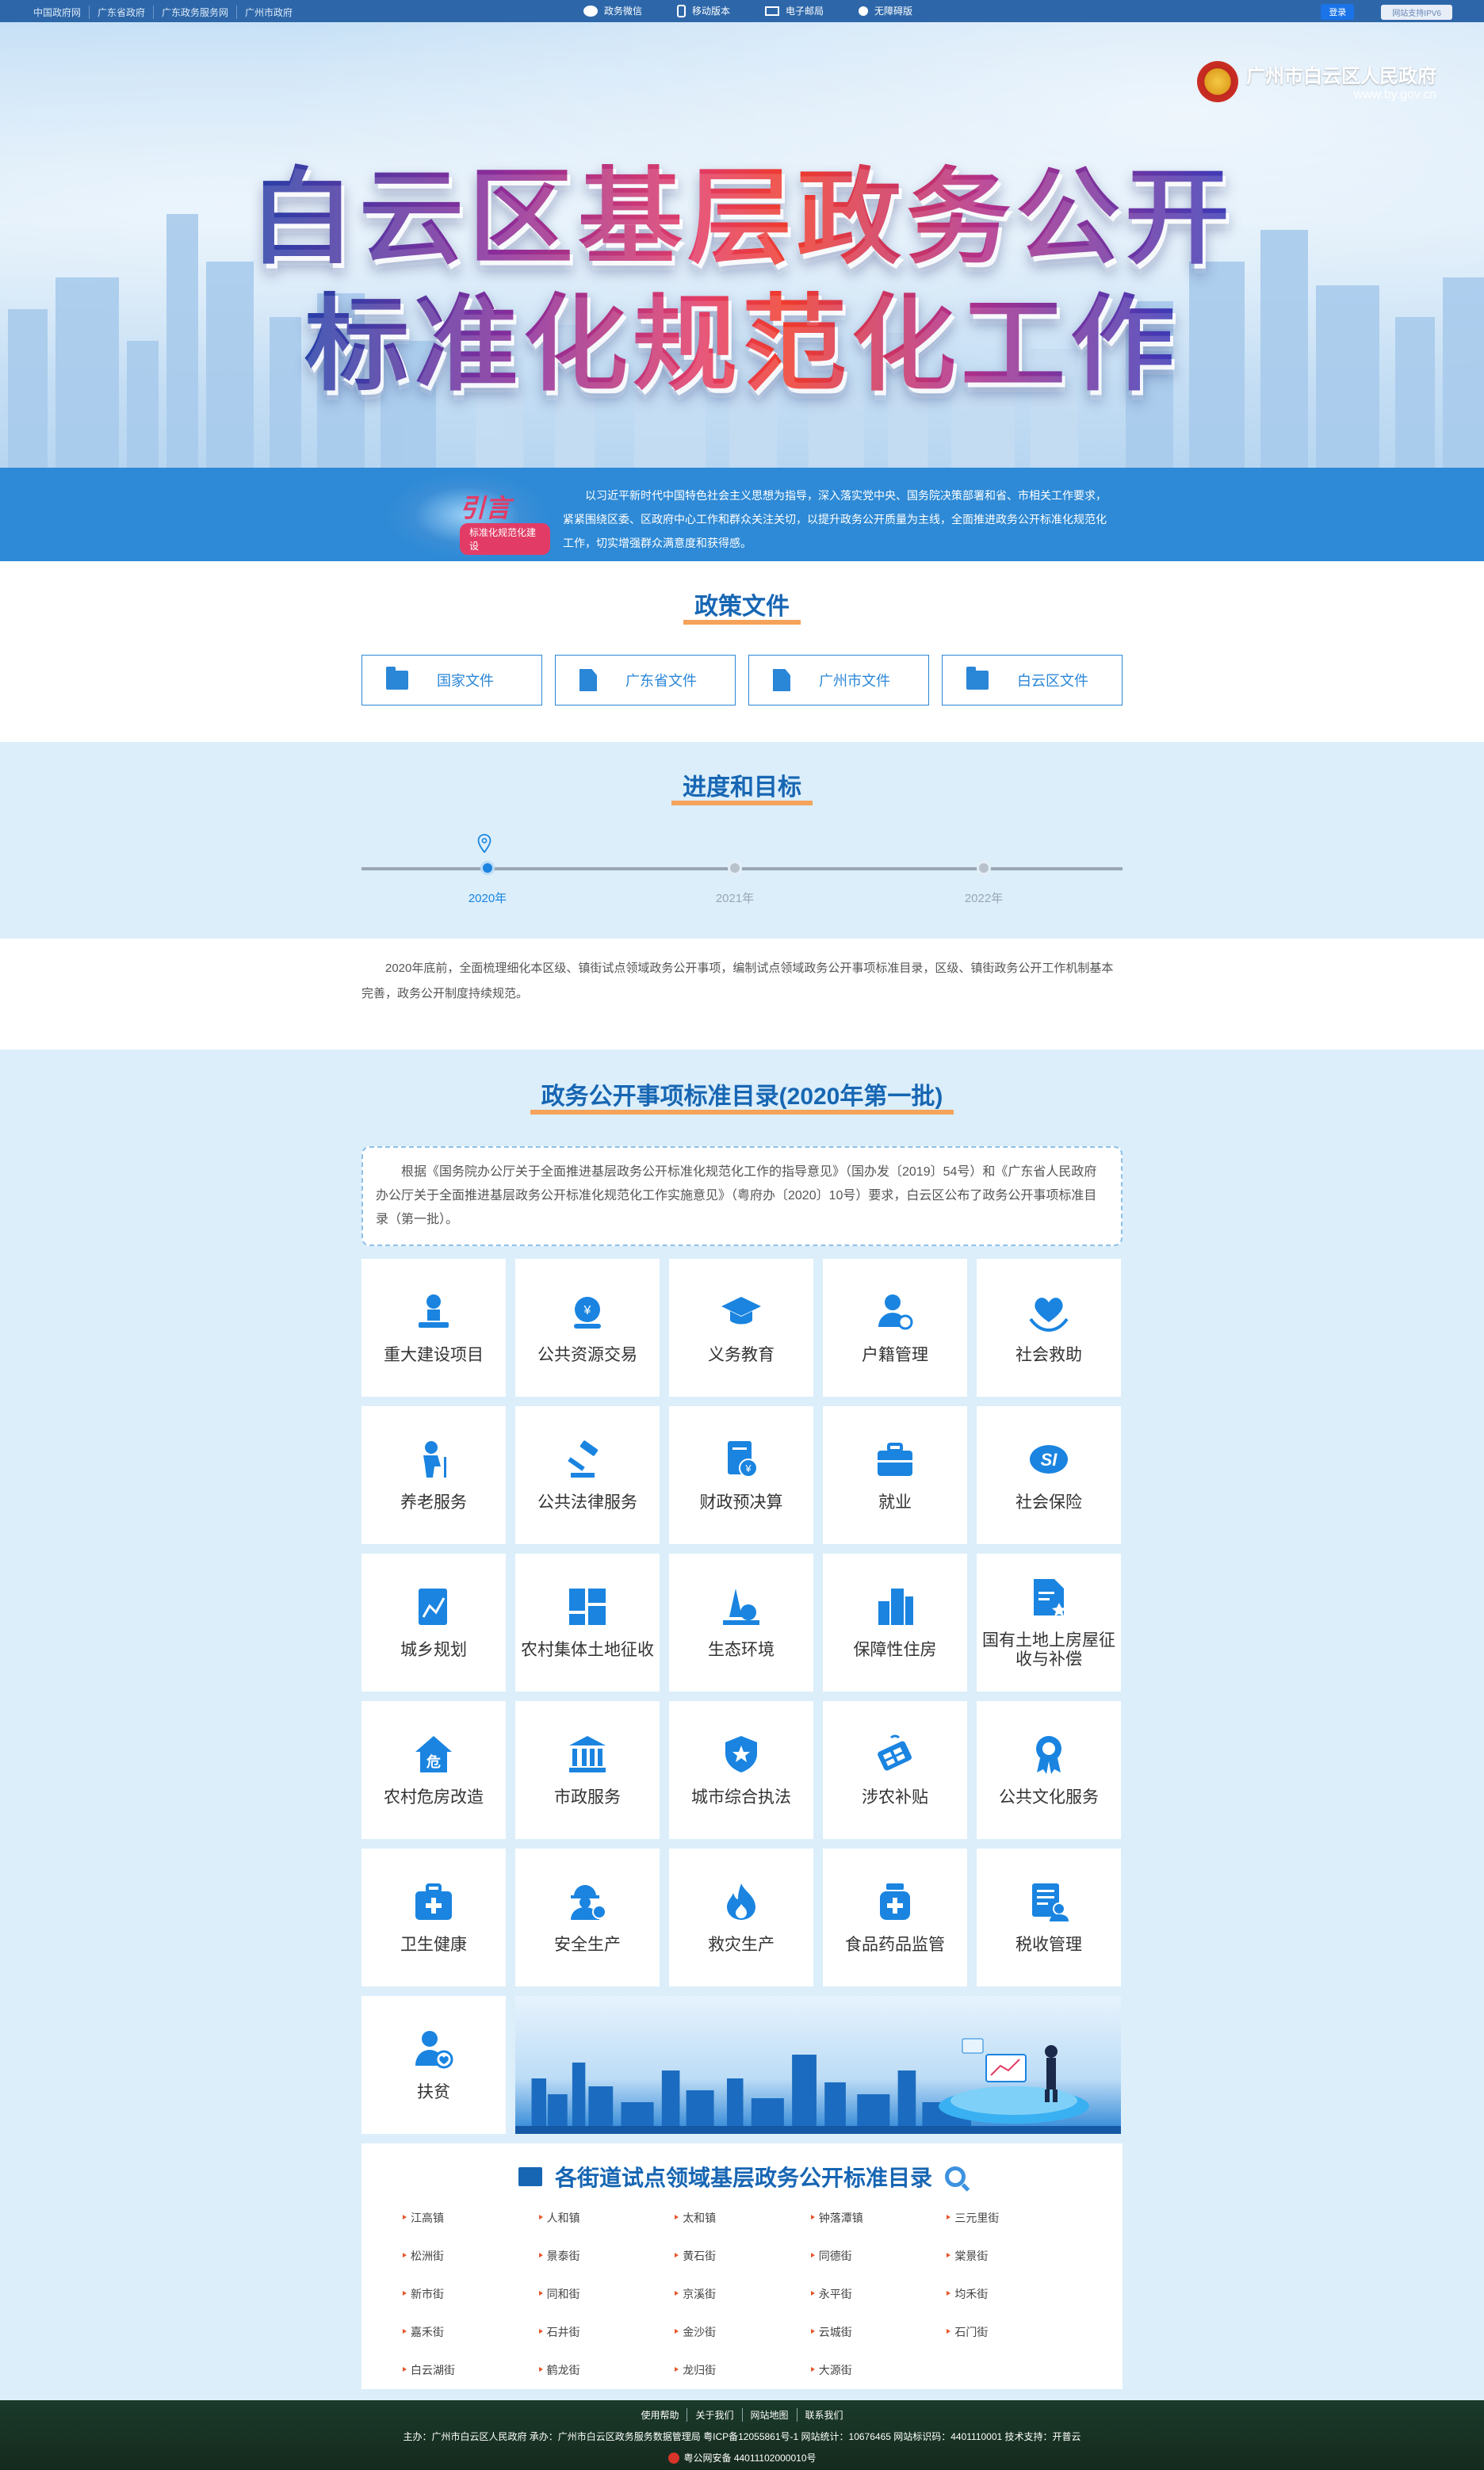  Describe the element at coordinates (955, 2176) in the screenshot. I see `search-icon` at that location.